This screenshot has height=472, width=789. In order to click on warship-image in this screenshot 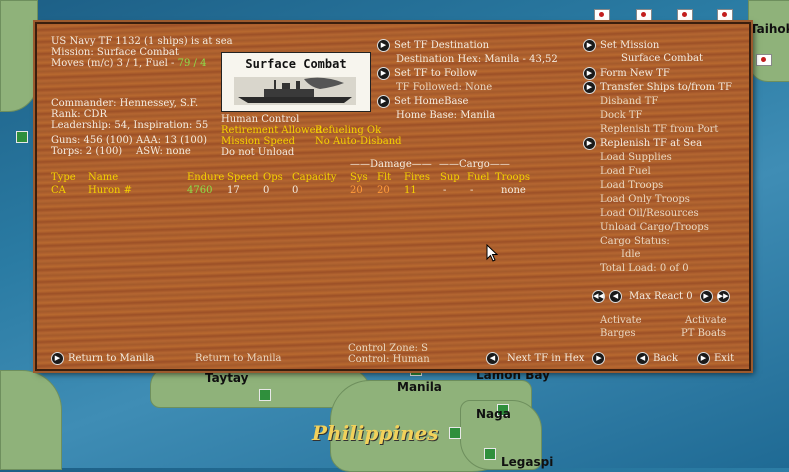, I will do `click(295, 91)`.